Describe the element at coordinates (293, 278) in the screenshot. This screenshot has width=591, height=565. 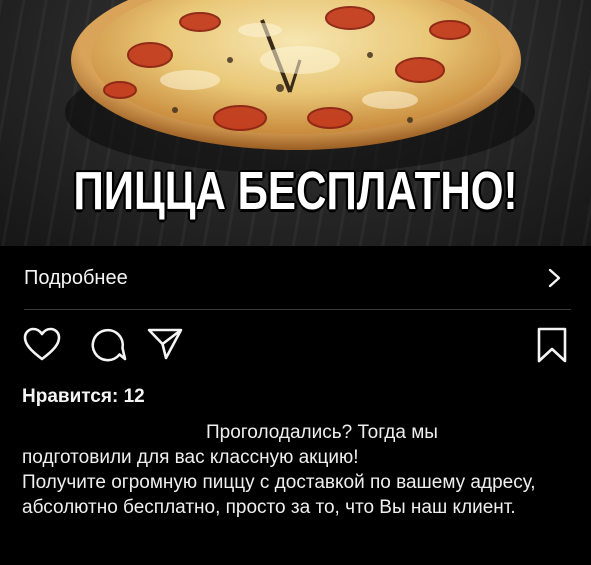
I see `learn-more-link: Подробнее` at that location.